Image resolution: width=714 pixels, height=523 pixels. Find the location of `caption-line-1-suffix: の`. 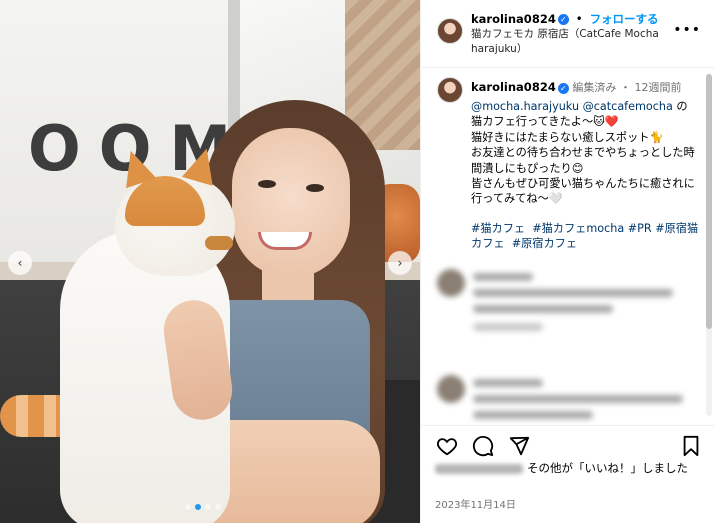

caption-line-1-suffix: の is located at coordinates (680, 106).